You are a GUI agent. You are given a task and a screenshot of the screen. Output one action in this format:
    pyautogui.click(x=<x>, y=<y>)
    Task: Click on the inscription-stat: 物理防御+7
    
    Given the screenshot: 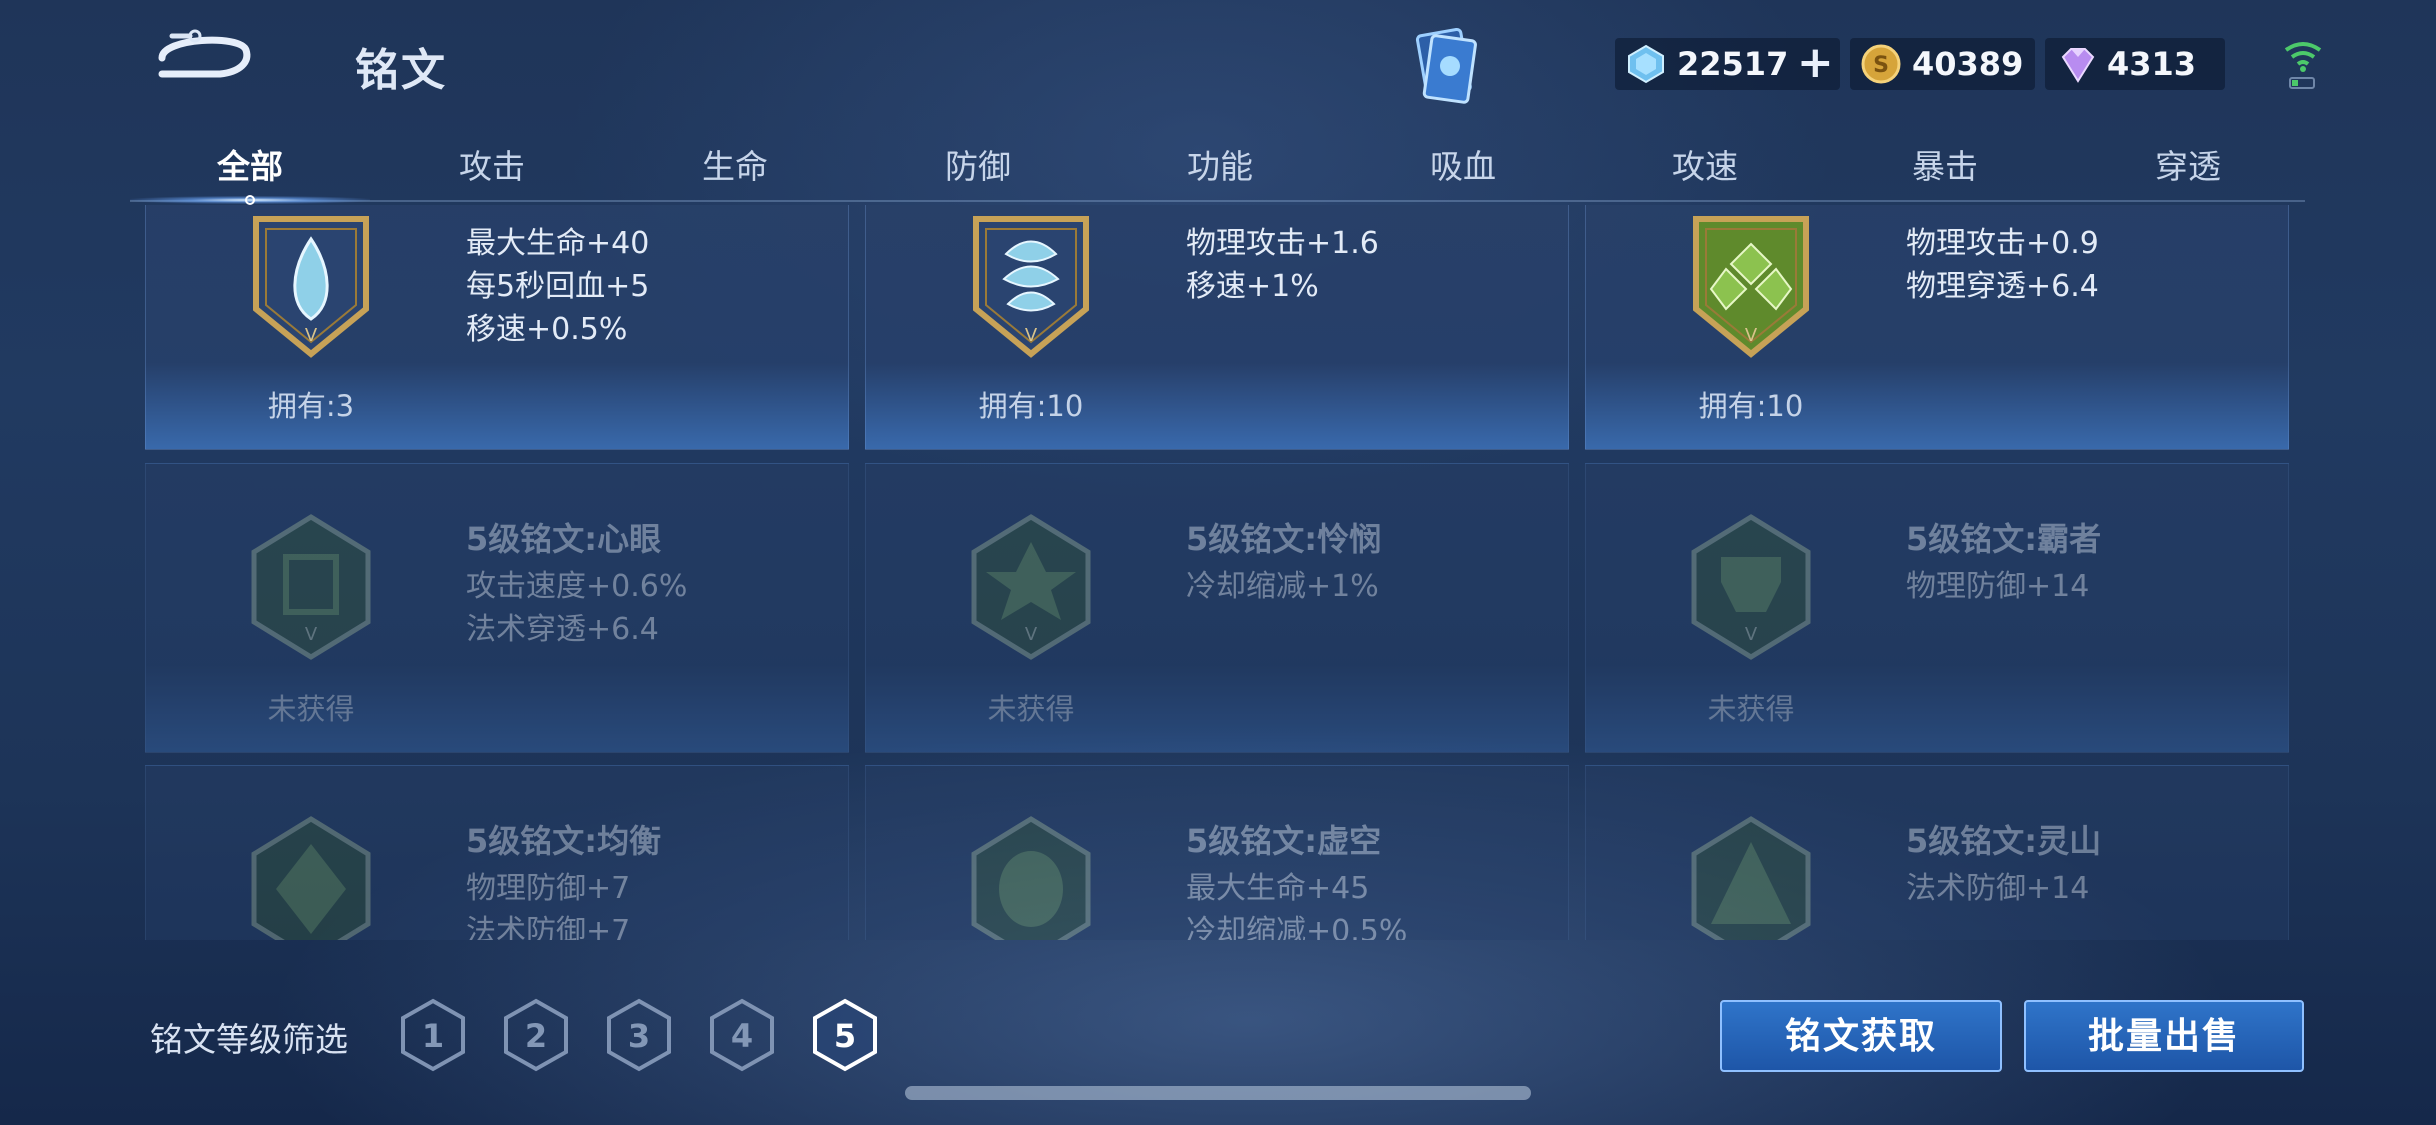 What is the action you would take?
    pyautogui.click(x=548, y=888)
    